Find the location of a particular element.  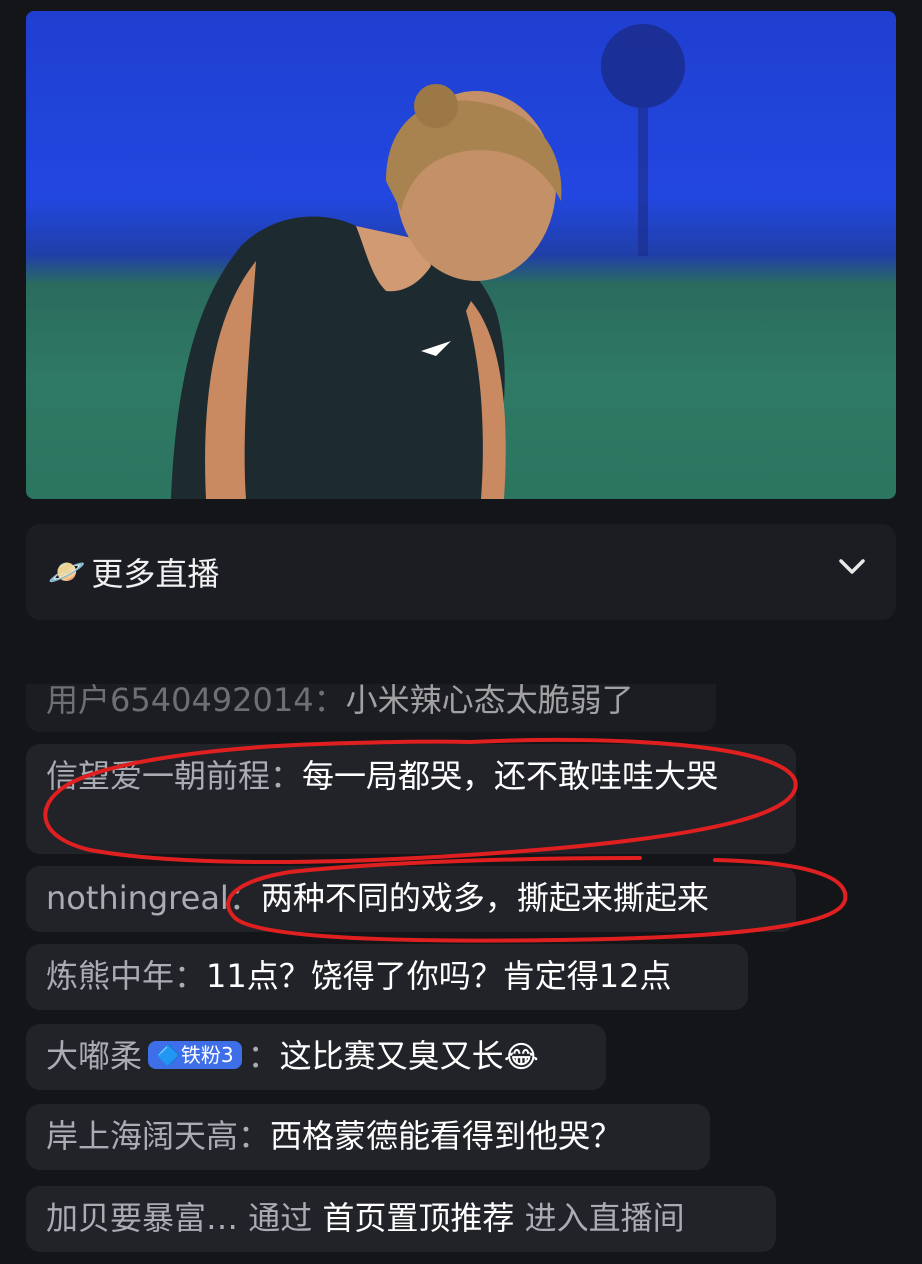

entry-via-text: 通过 is located at coordinates (285, 1218).